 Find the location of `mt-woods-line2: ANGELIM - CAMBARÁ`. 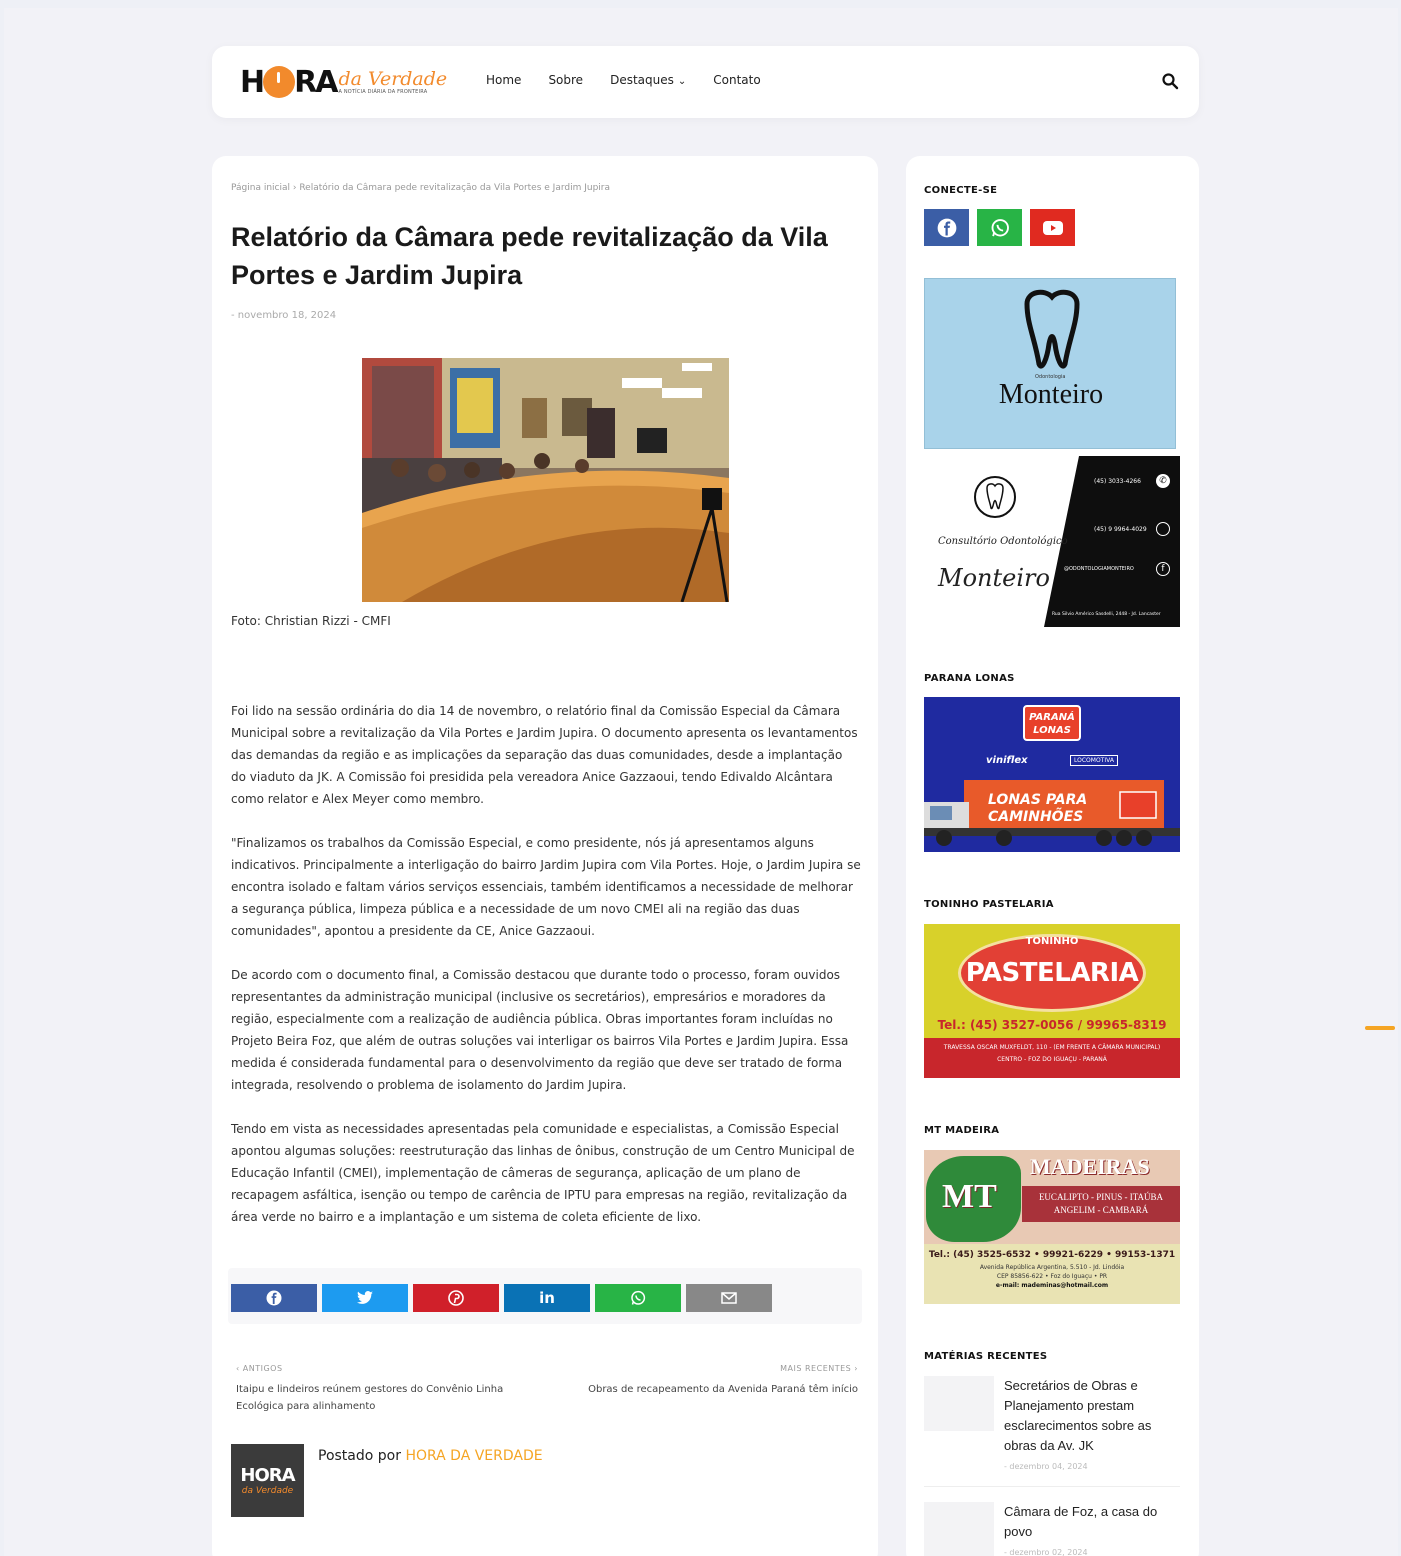

mt-woods-line2: ANGELIM - CAMBARÁ is located at coordinates (1101, 1210).